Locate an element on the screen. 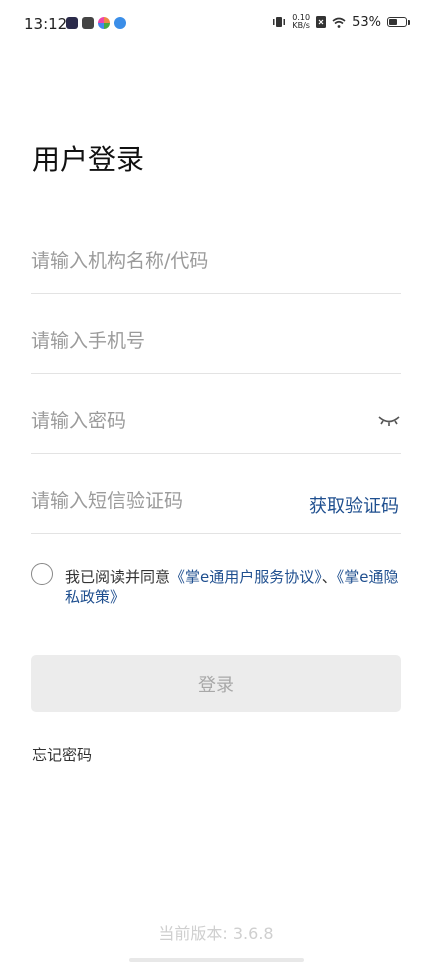 Image resolution: width=432 pixels, height=964 pixels. login-button: 登录 is located at coordinates (216, 683).